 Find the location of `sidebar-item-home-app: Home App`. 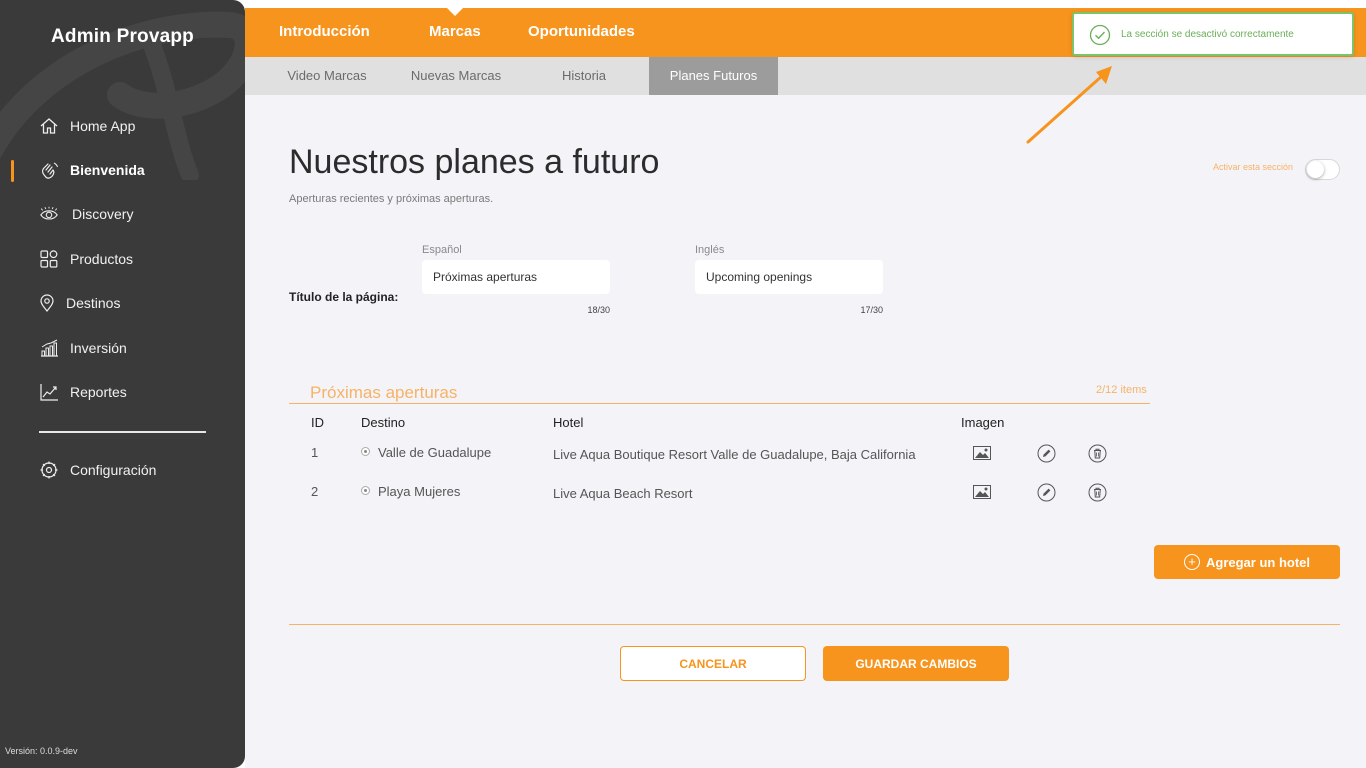

sidebar-item-home-app: Home App is located at coordinates (122, 126).